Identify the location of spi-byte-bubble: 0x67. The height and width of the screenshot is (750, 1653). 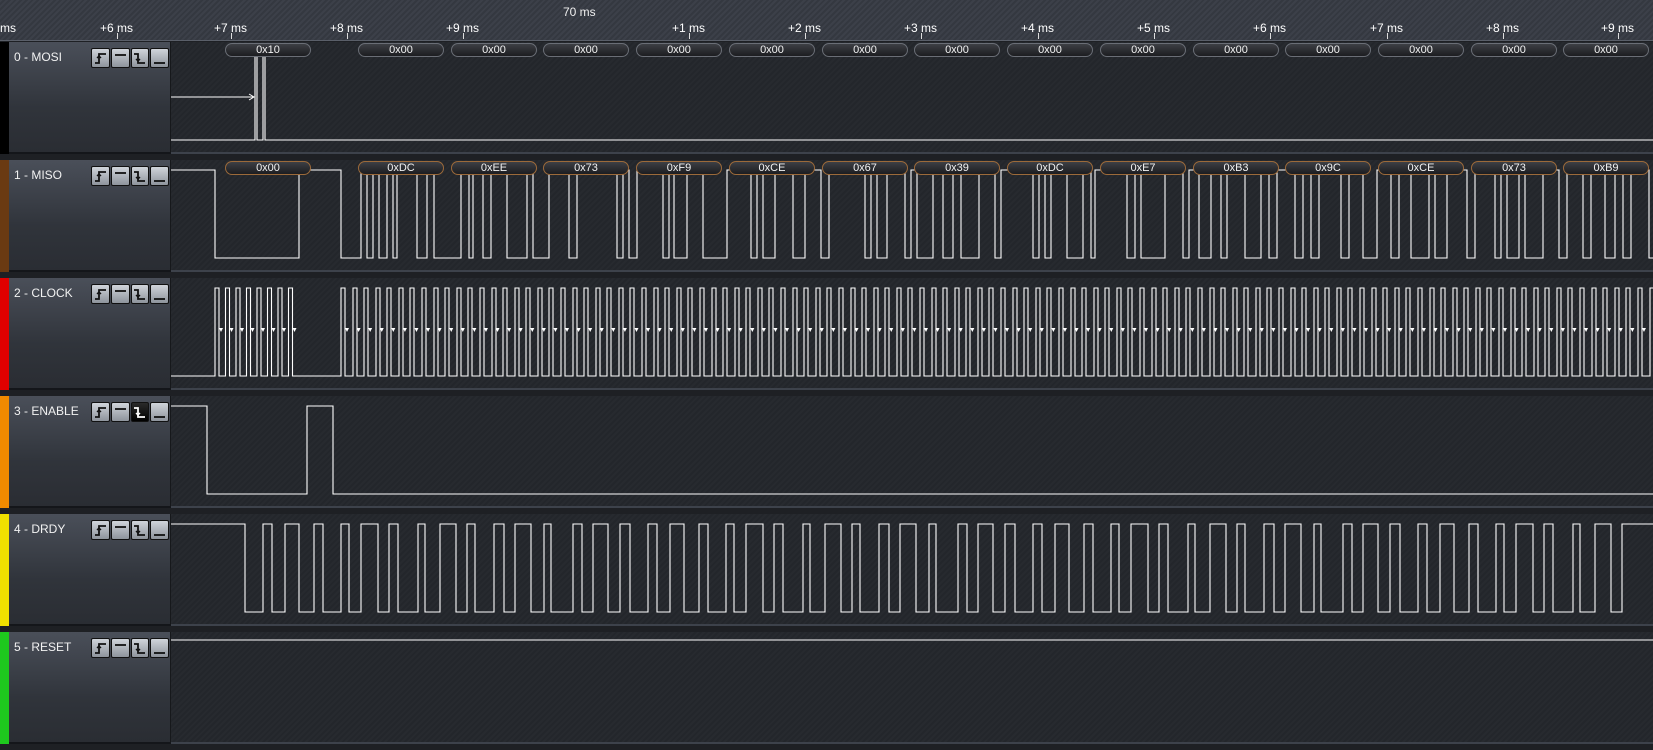
(865, 168).